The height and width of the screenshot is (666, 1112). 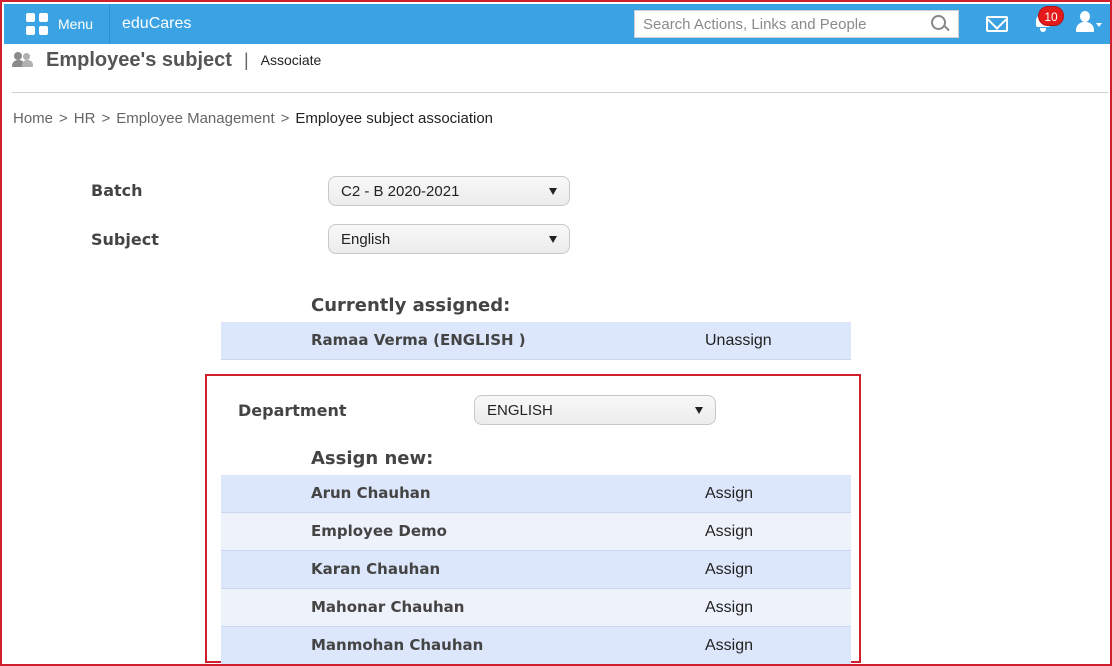 I want to click on brand-link: eduCares, so click(x=156, y=24).